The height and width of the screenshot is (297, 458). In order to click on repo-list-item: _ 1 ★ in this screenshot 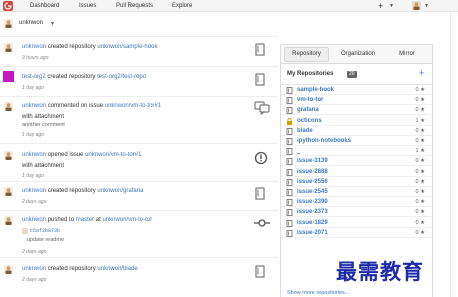, I will do `click(356, 151)`.